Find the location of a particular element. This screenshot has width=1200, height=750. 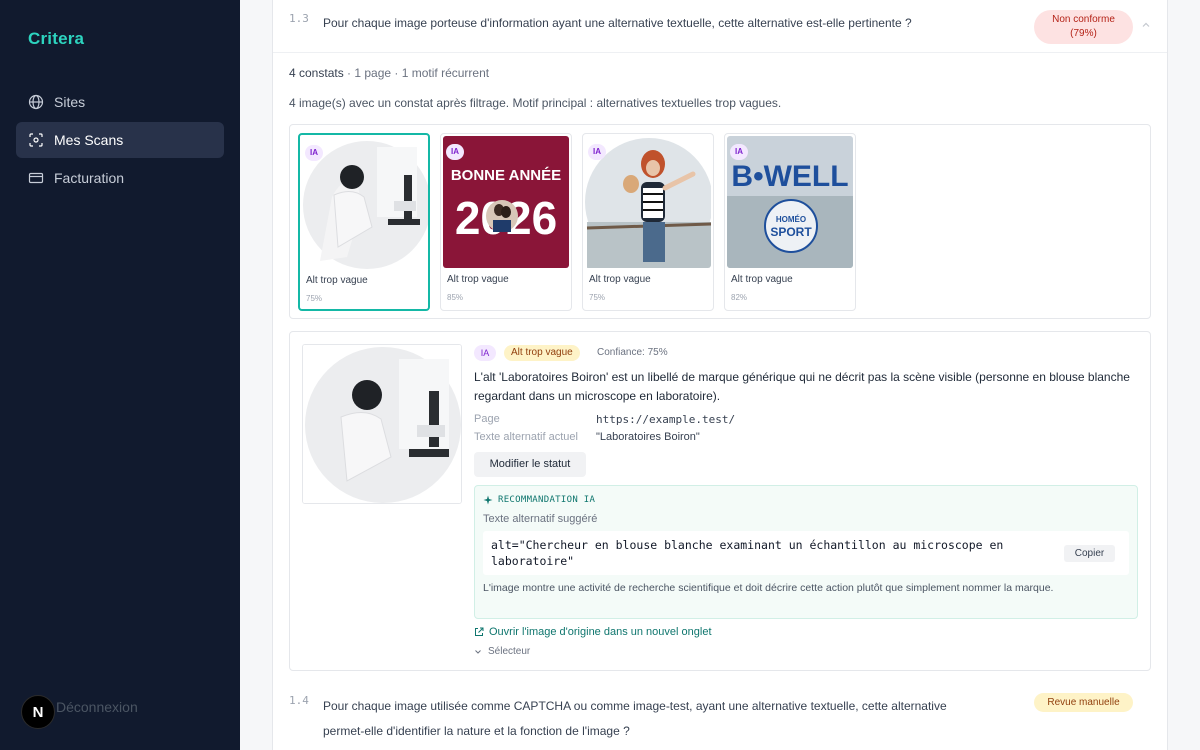

alt-key: Texte alternatif actuel is located at coordinates (526, 437).